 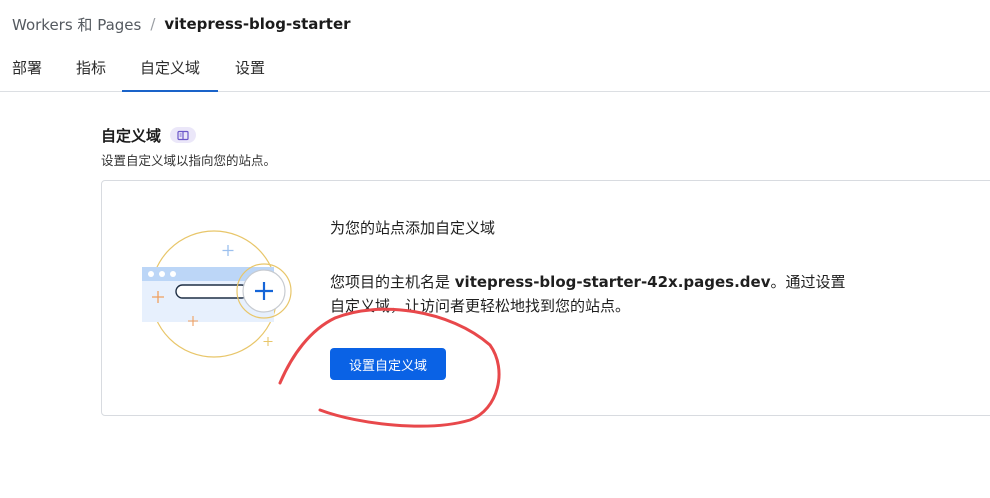 I want to click on tab-bar: 部署 指标 自定义域 设置, so click(x=495, y=70).